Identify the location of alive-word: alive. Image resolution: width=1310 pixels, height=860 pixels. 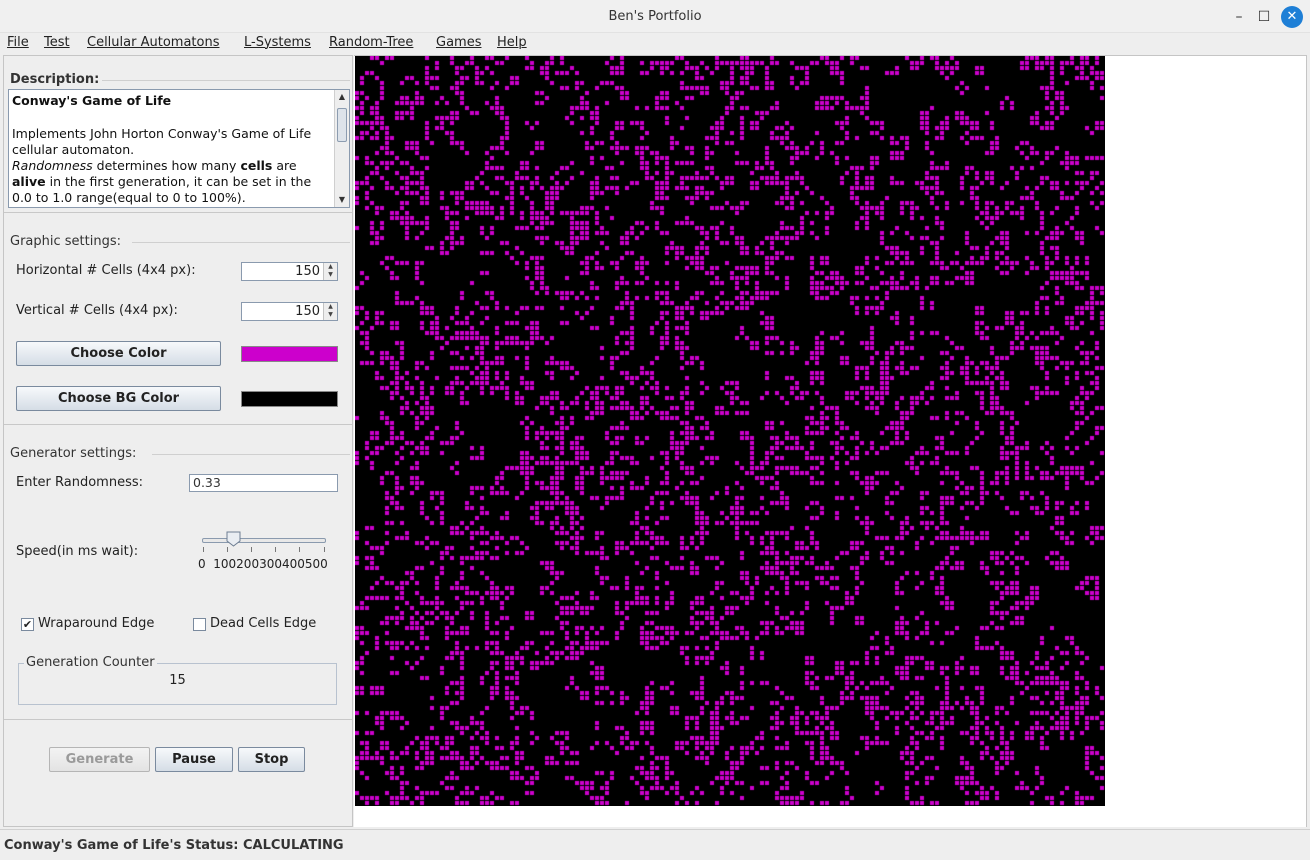
(29, 181).